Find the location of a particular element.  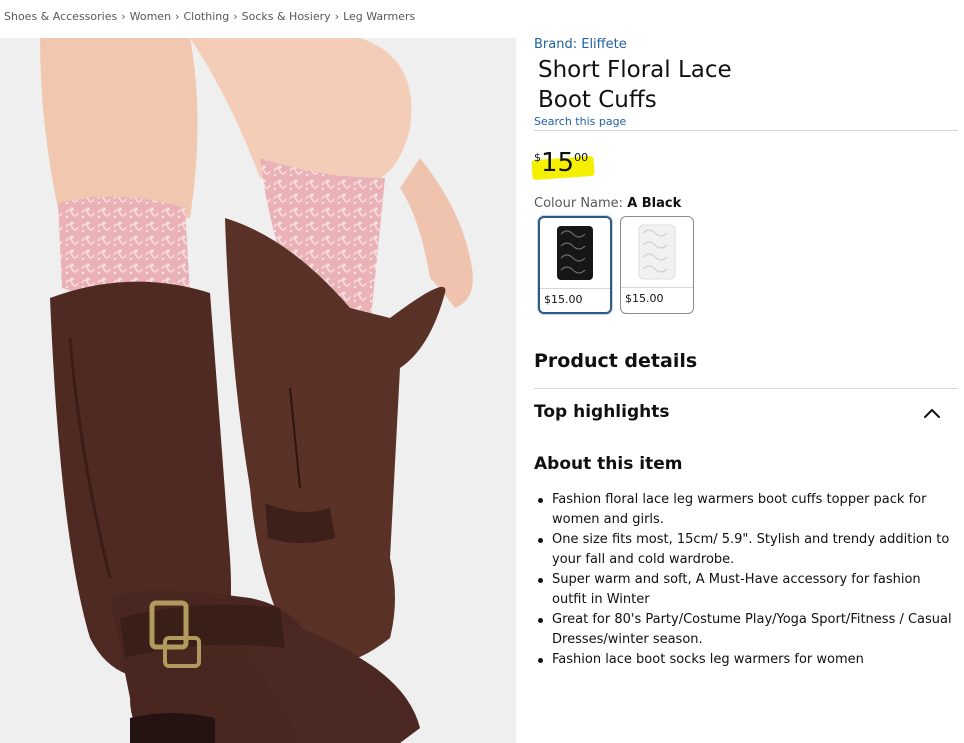

colour-swatches: $15.00 $15.00 is located at coordinates (616, 265).